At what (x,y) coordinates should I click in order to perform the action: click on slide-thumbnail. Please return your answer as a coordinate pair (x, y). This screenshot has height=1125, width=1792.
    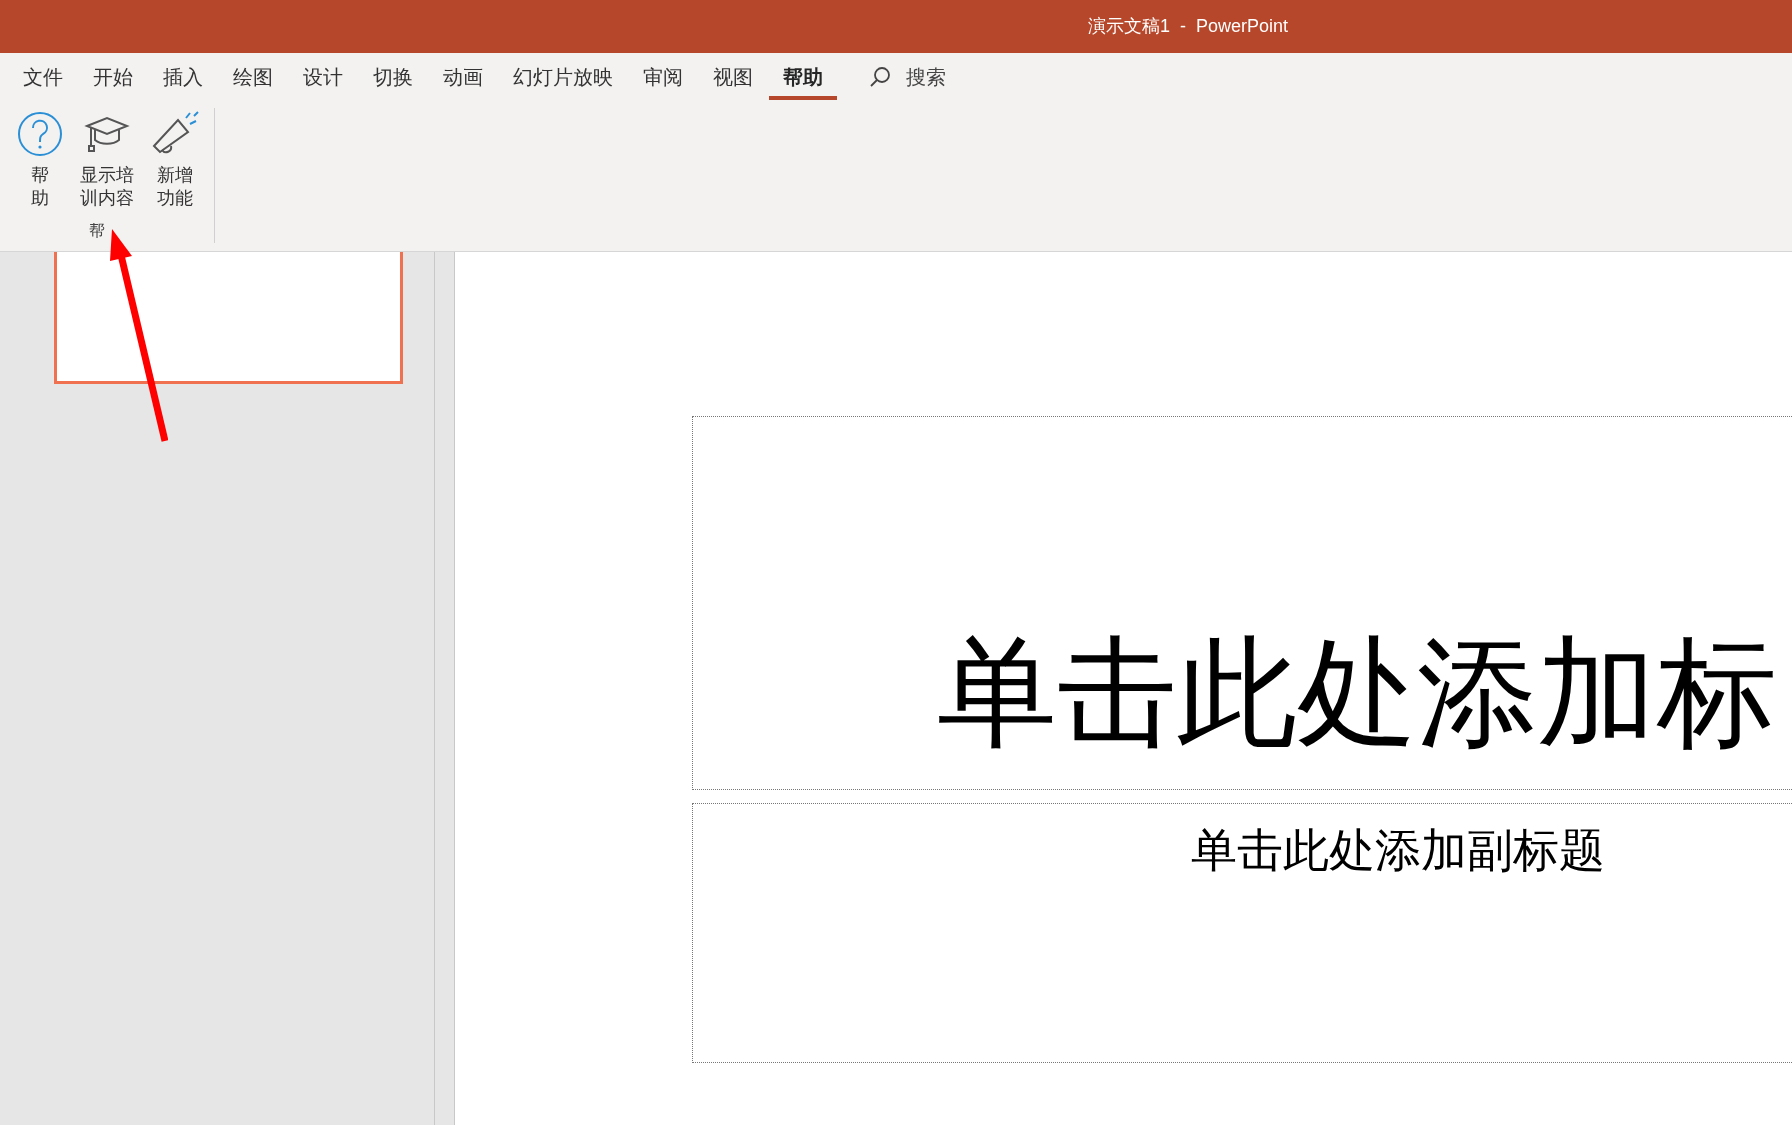
    Looking at the image, I should click on (228, 318).